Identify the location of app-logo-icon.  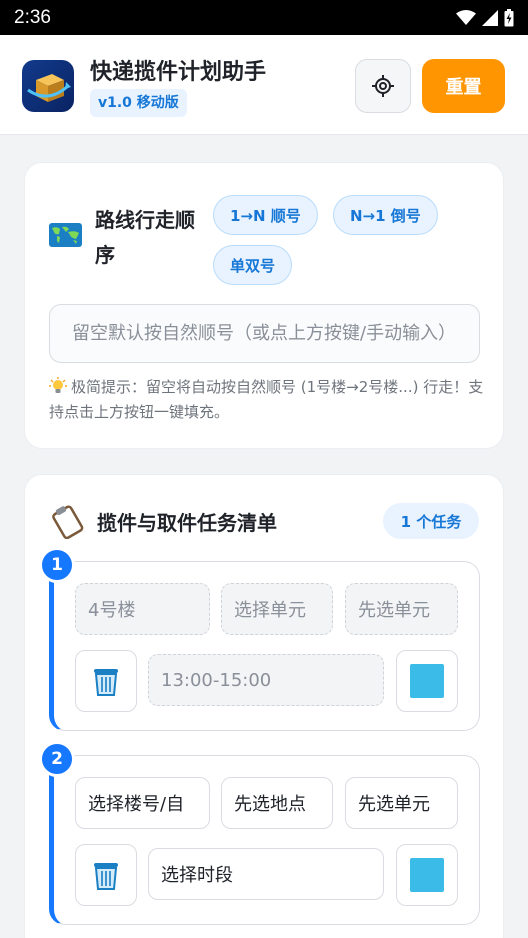
(48, 86).